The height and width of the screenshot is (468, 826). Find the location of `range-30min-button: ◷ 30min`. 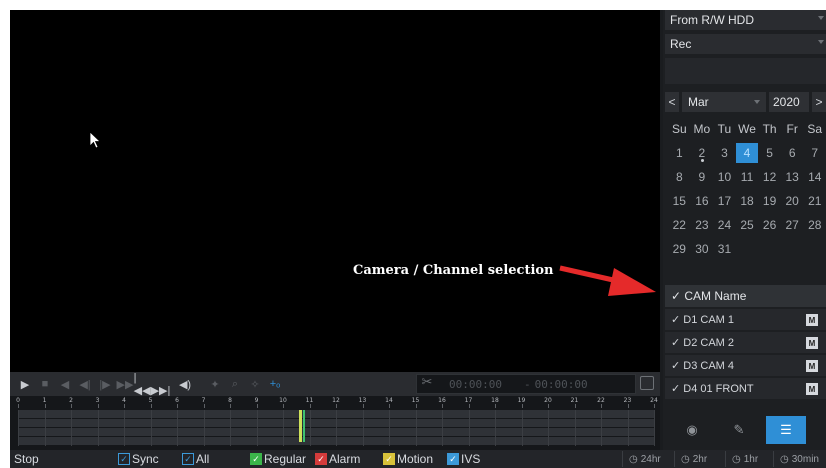

range-30min-button: ◷ 30min is located at coordinates (796, 459).